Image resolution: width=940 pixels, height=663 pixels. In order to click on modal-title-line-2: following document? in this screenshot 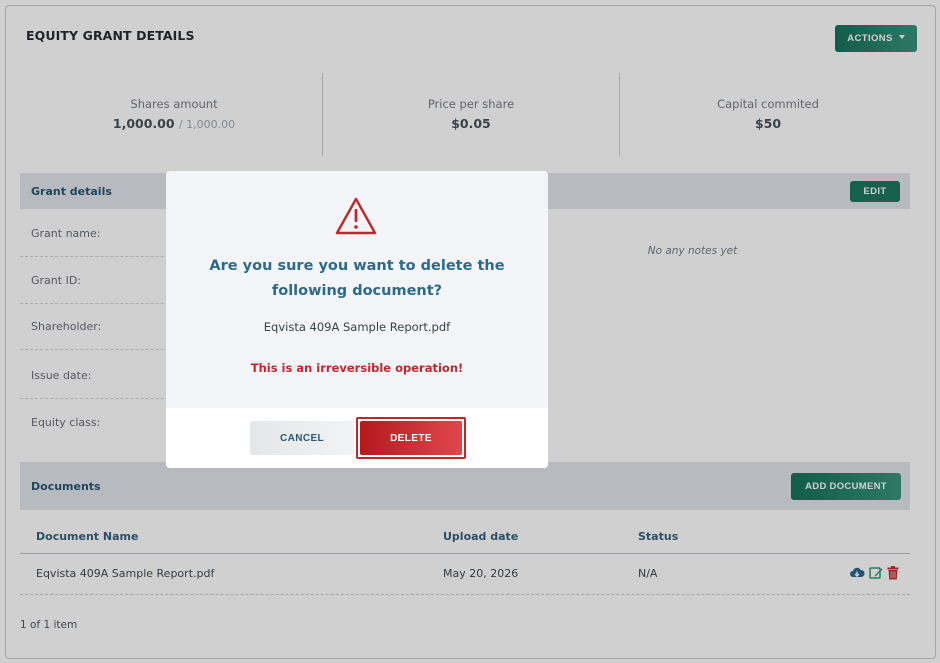, I will do `click(357, 291)`.